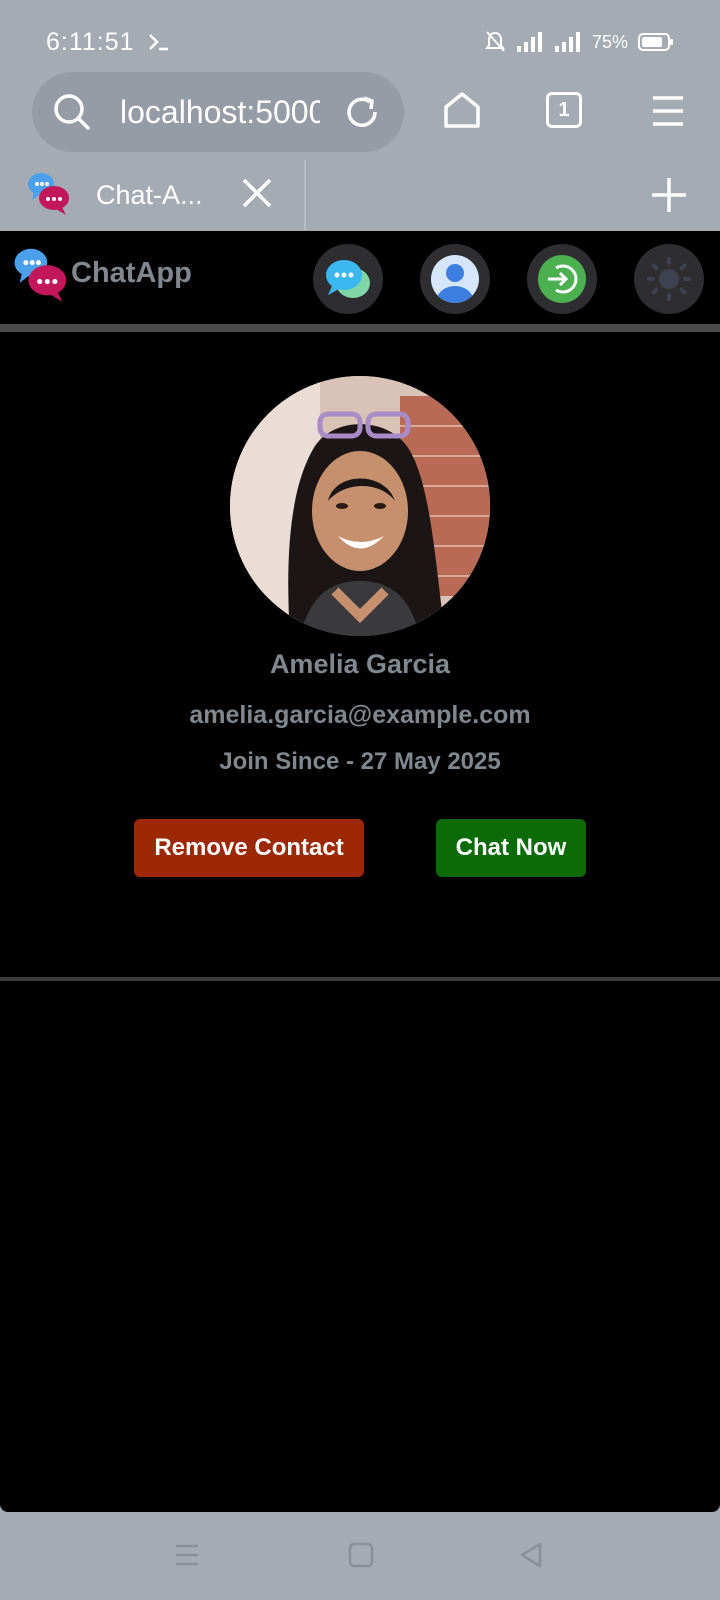 The image size is (720, 1600). Describe the element at coordinates (360, 761) in the screenshot. I see `profile-join-date: Join Since - 27 May 2025` at that location.